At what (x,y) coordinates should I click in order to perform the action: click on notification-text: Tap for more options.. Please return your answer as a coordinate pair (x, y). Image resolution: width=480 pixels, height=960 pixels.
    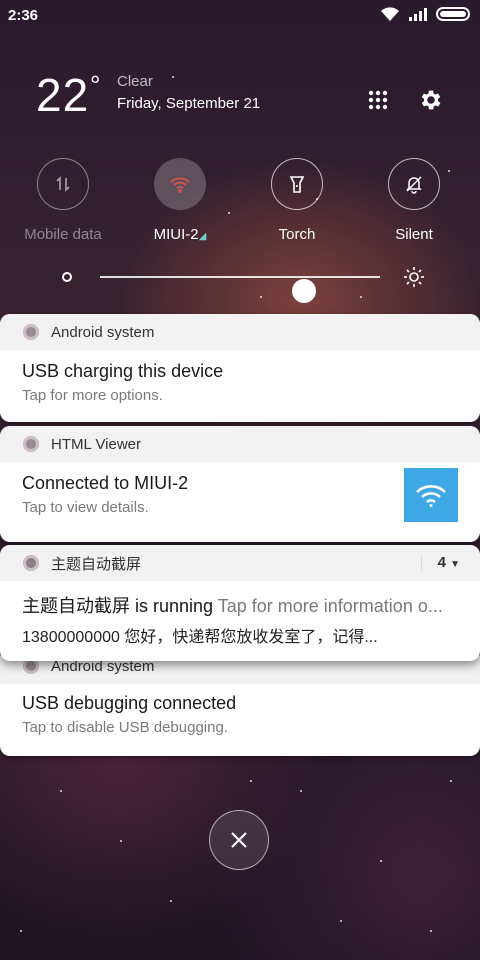
    Looking at the image, I should click on (92, 395).